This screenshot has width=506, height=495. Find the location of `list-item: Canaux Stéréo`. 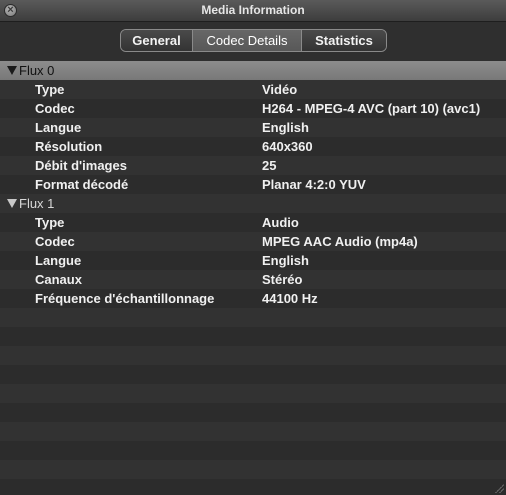

list-item: Canaux Stéréo is located at coordinates (253, 279).